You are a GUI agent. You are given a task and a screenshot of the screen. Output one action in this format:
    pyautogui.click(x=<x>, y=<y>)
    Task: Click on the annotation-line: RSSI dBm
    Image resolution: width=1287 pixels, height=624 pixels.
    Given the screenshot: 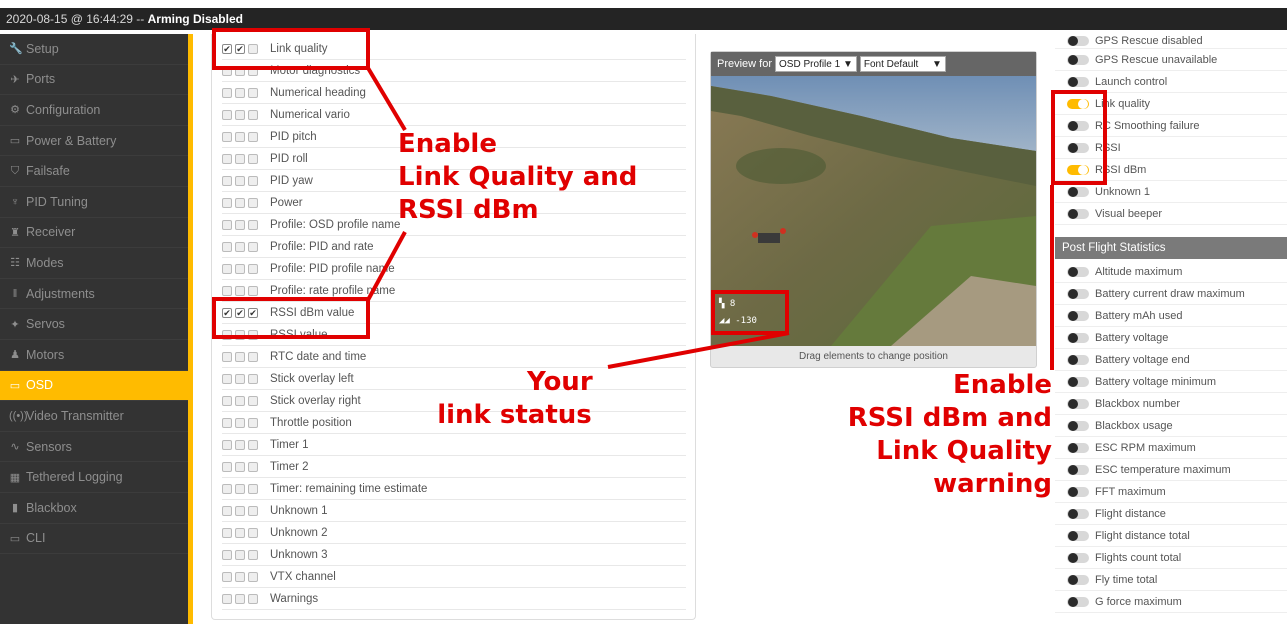 What is the action you would take?
    pyautogui.click(x=468, y=210)
    